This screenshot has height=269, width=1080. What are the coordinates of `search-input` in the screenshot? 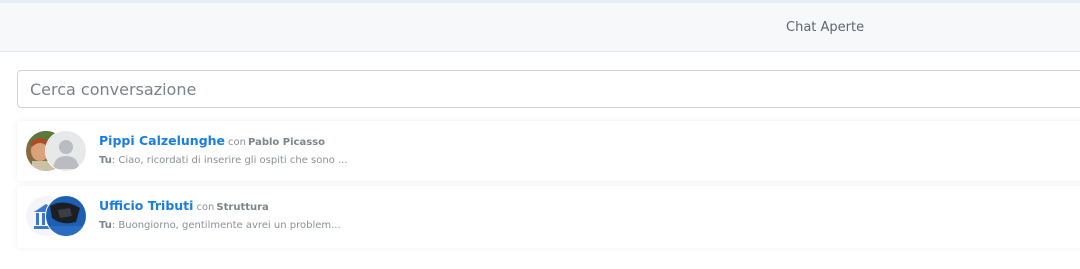 It's located at (548, 89).